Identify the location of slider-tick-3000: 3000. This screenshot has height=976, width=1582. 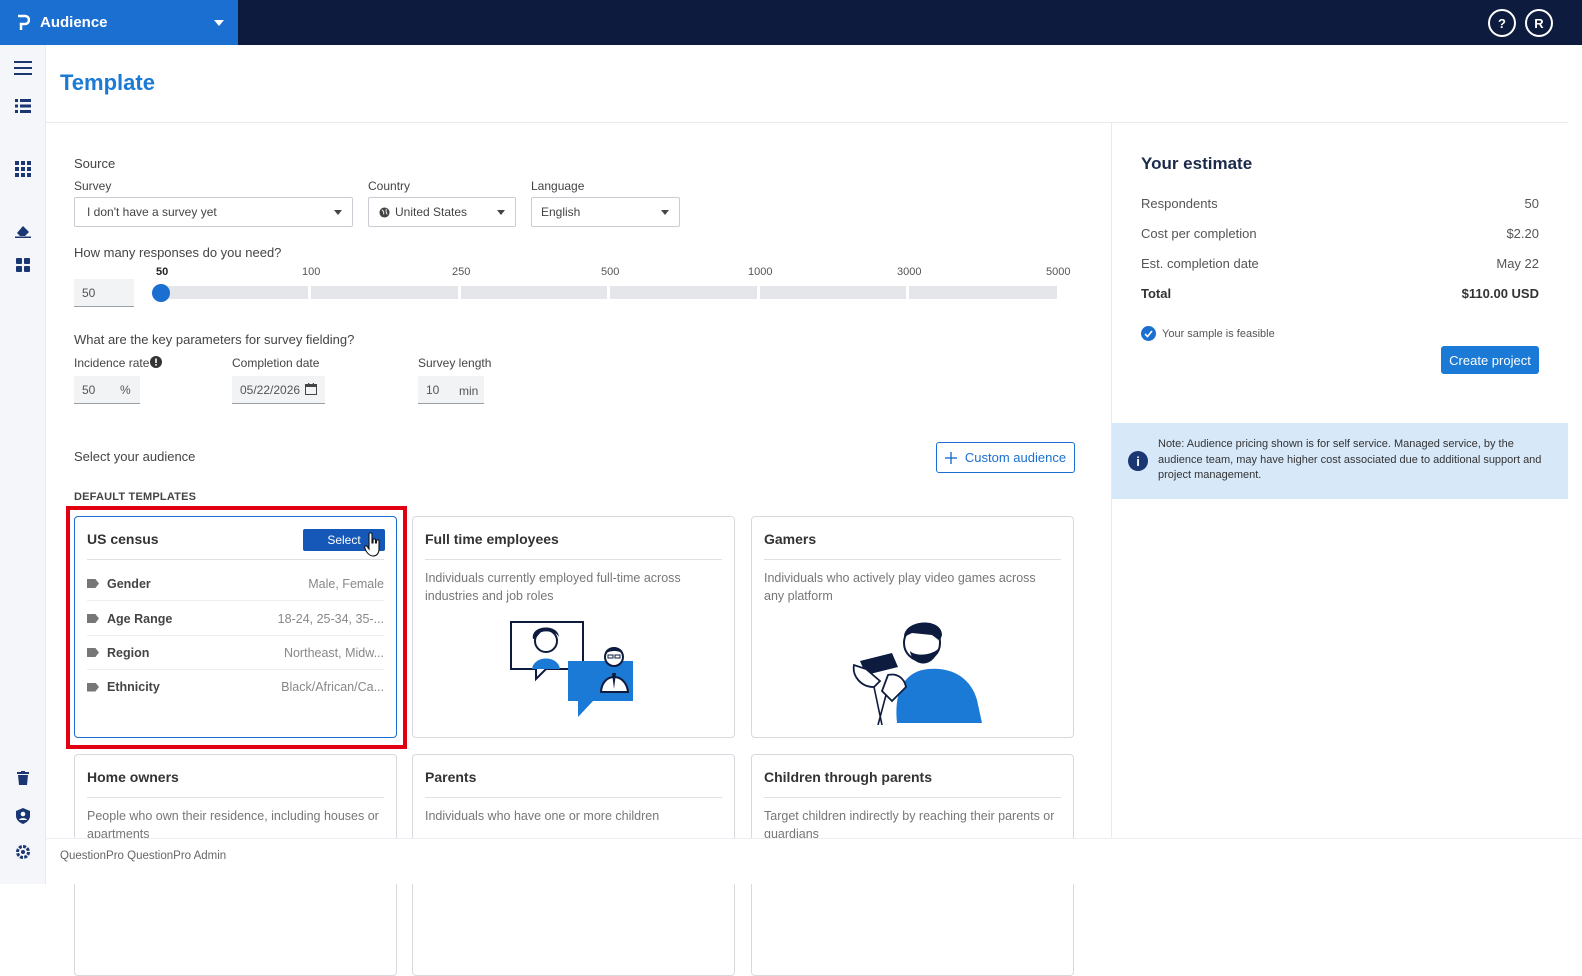
(909, 272).